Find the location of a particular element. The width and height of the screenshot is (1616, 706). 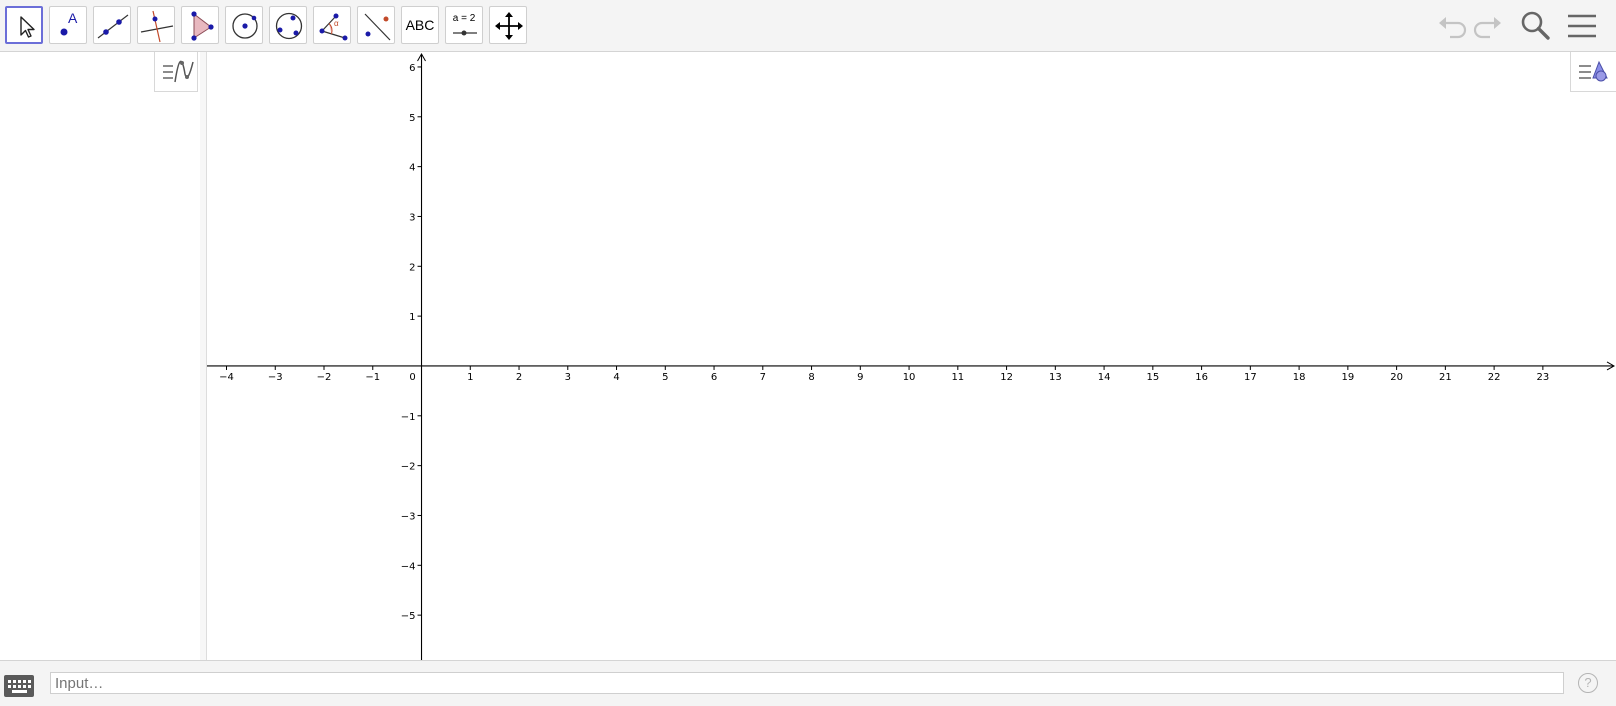

circle-with-center-icon is located at coordinates (245, 26).